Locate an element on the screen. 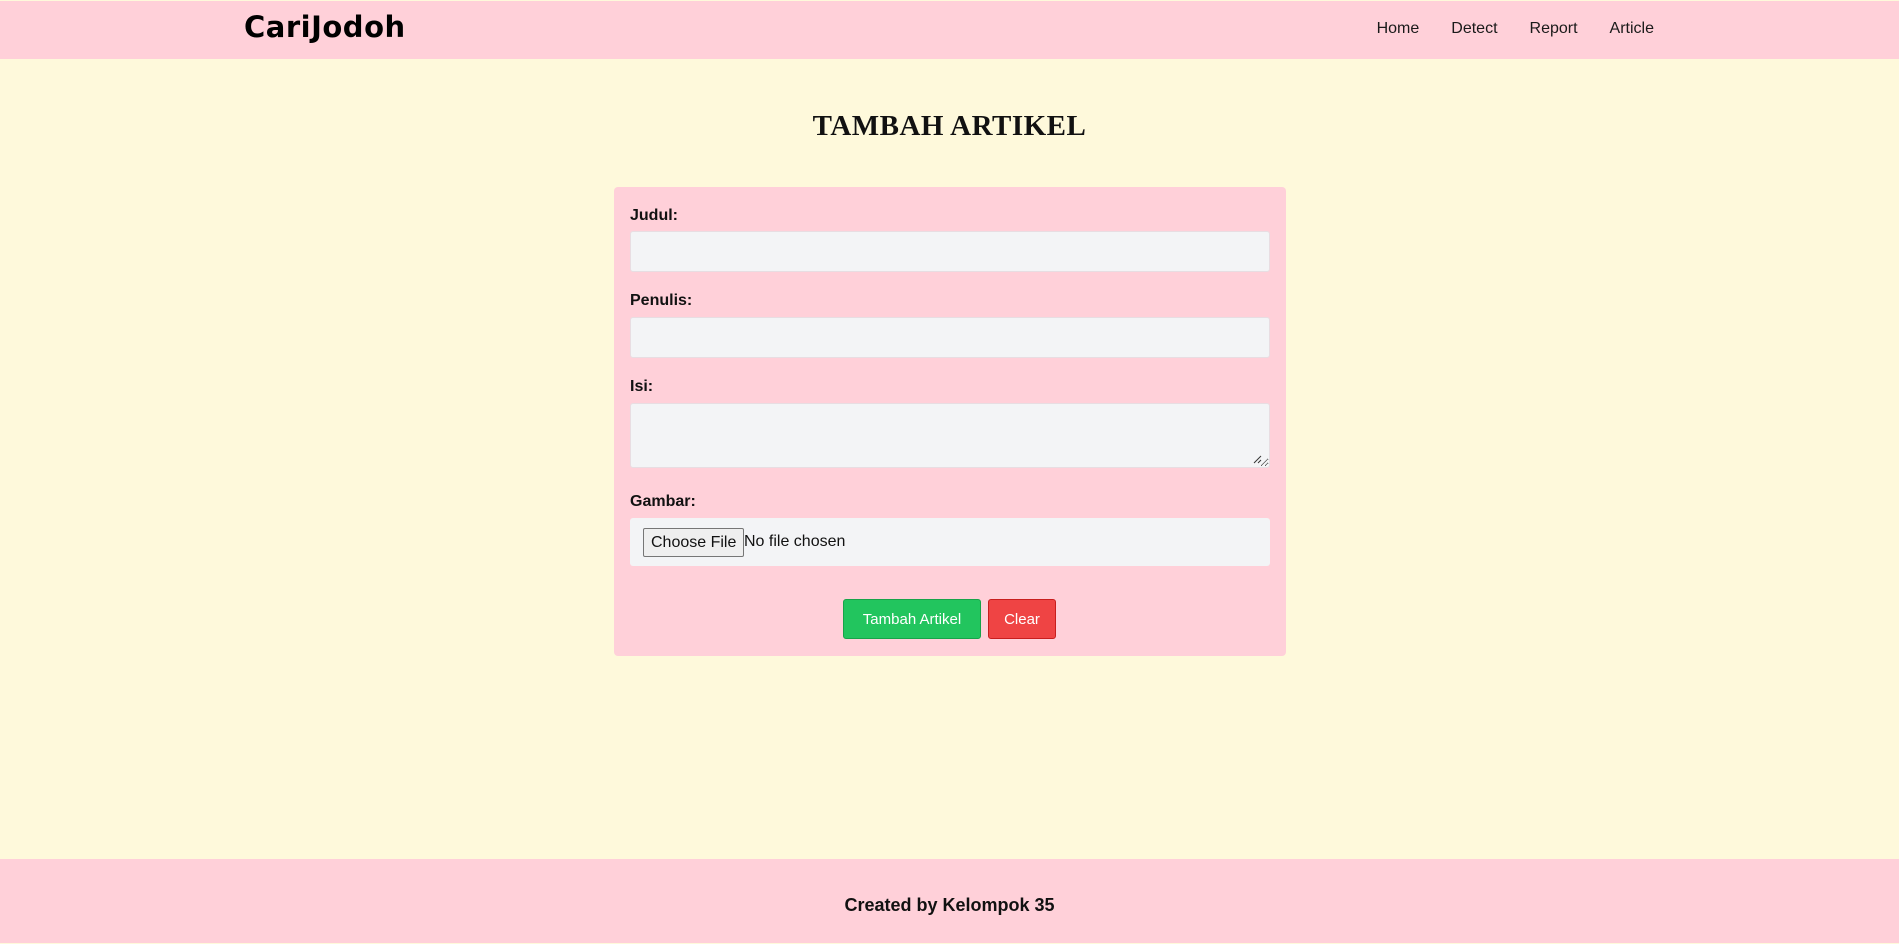 The width and height of the screenshot is (1899, 944). footer: Created by Kelompok 35 is located at coordinates (949, 901).